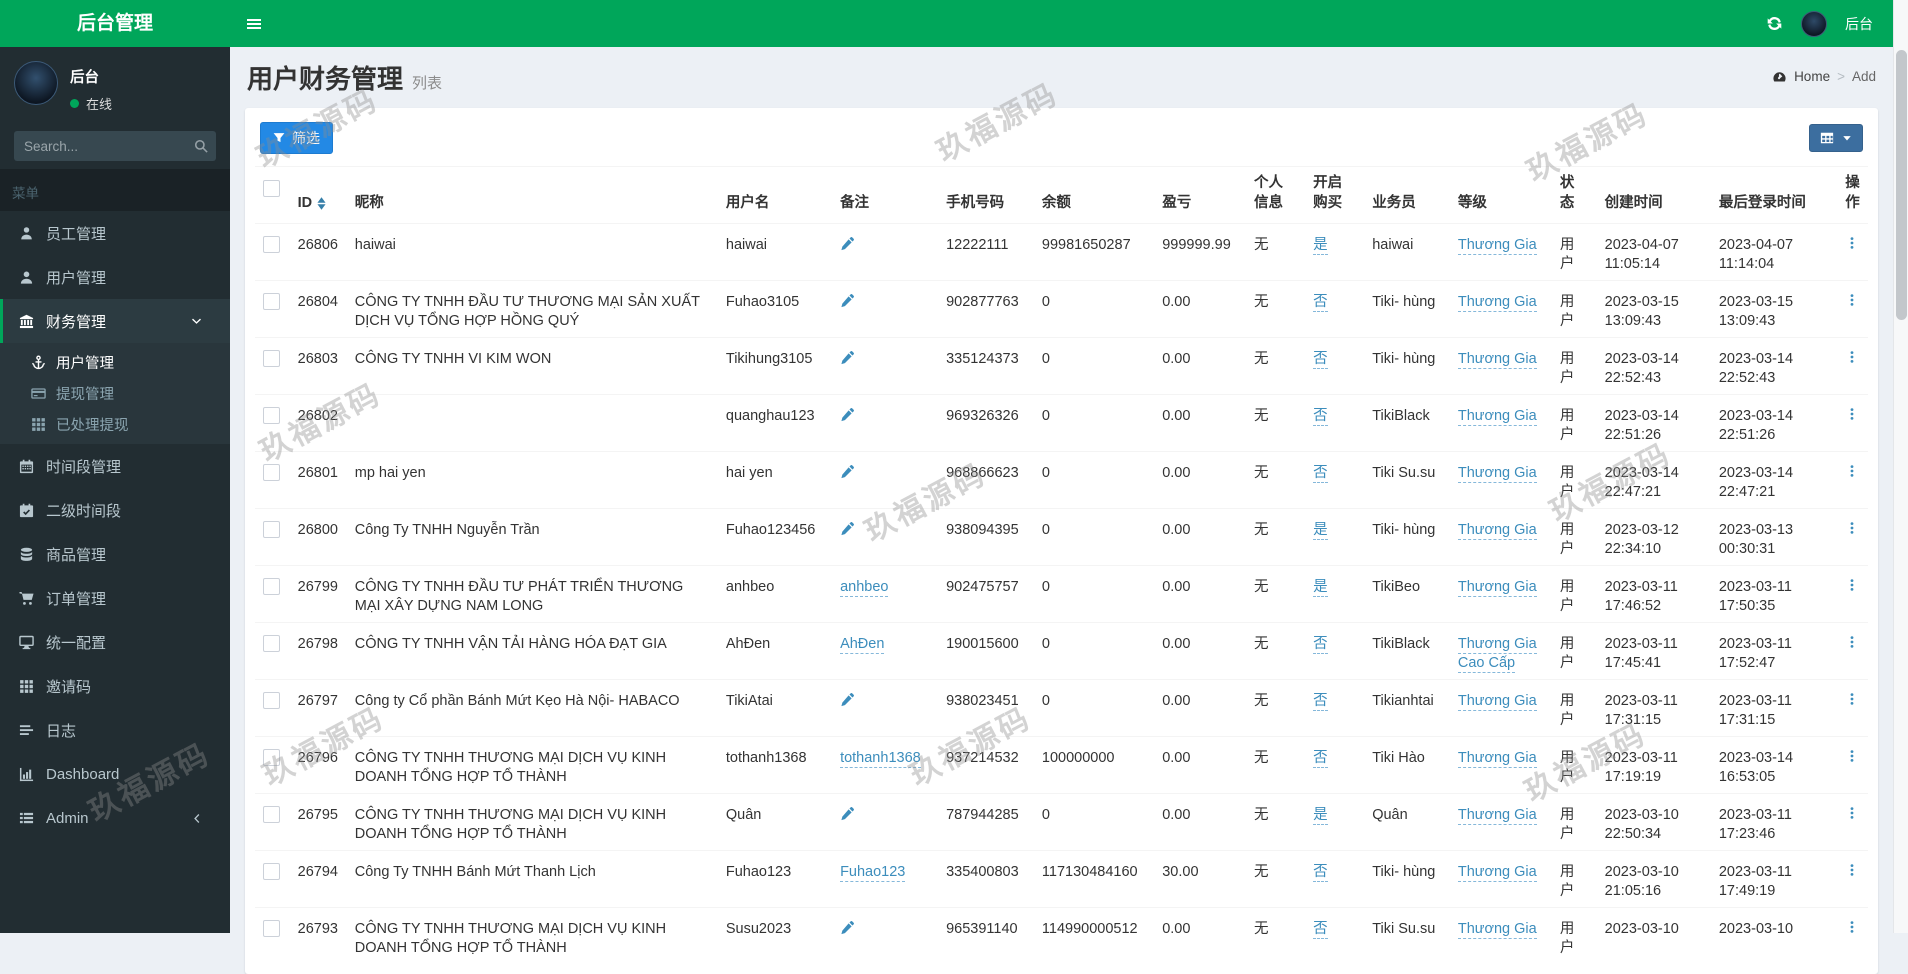 The image size is (1908, 974). Describe the element at coordinates (1275, 651) in the screenshot. I see `cell-personal-info: 无` at that location.